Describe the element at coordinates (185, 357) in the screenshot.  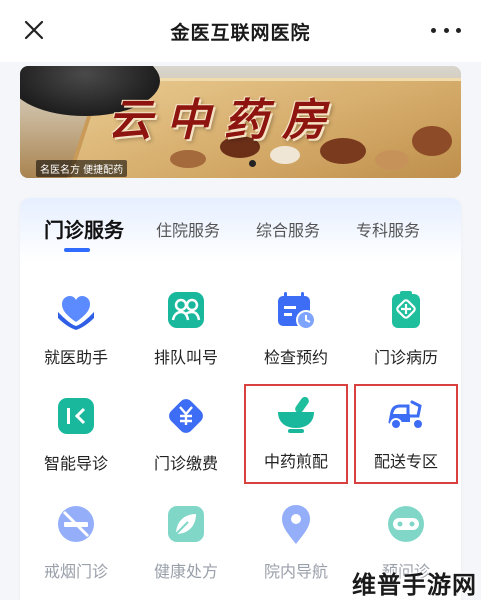
I see `service-label: 排队叫号` at that location.